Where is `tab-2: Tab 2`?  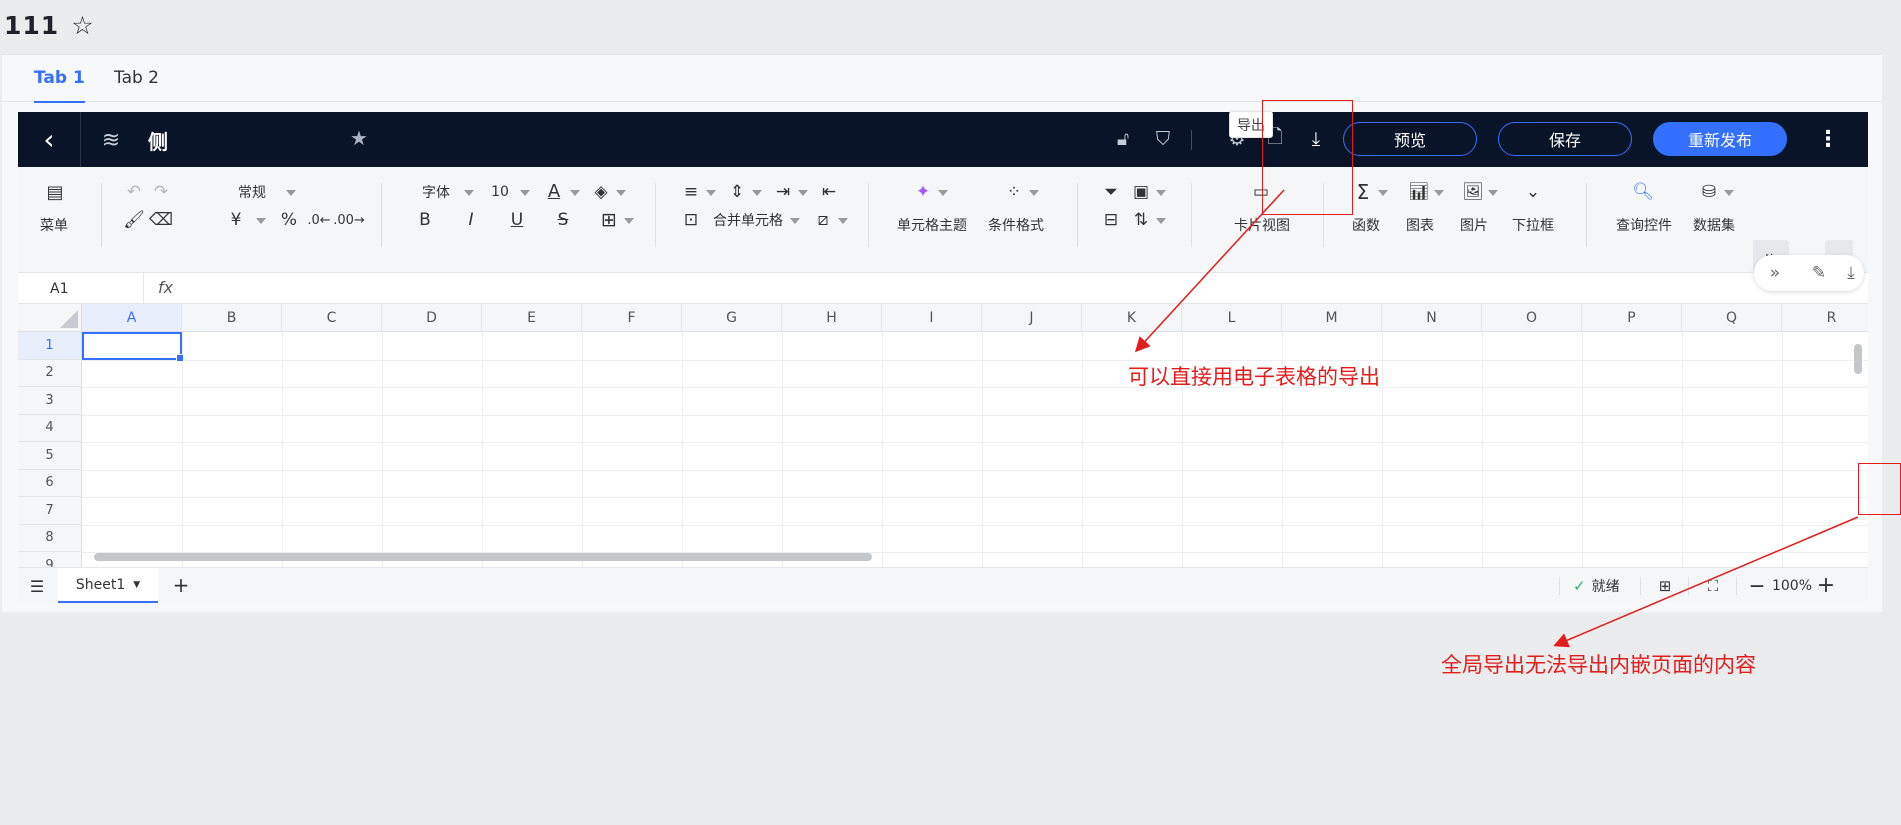 tab-2: Tab 2 is located at coordinates (136, 85).